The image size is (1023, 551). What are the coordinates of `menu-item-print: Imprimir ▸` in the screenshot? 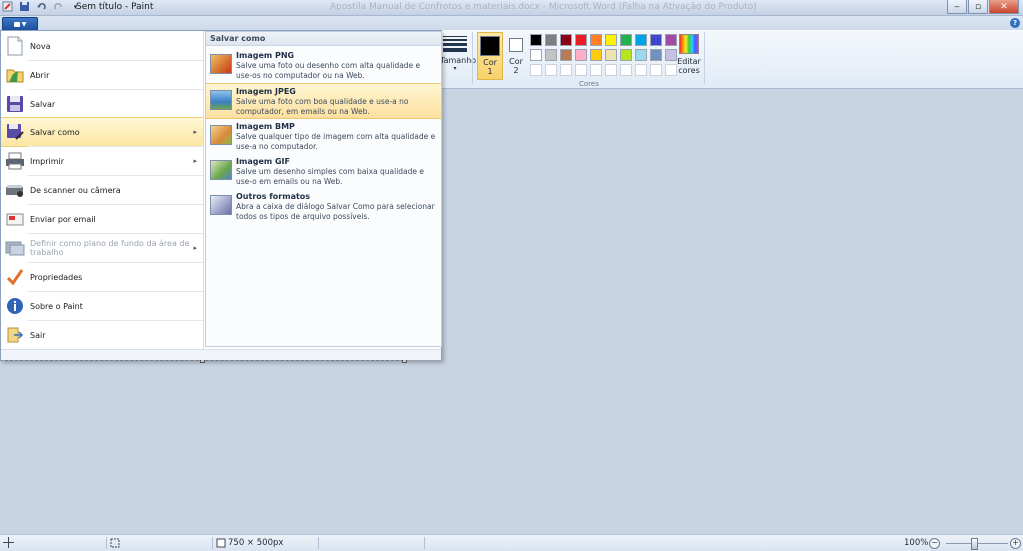 It's located at (102, 161).